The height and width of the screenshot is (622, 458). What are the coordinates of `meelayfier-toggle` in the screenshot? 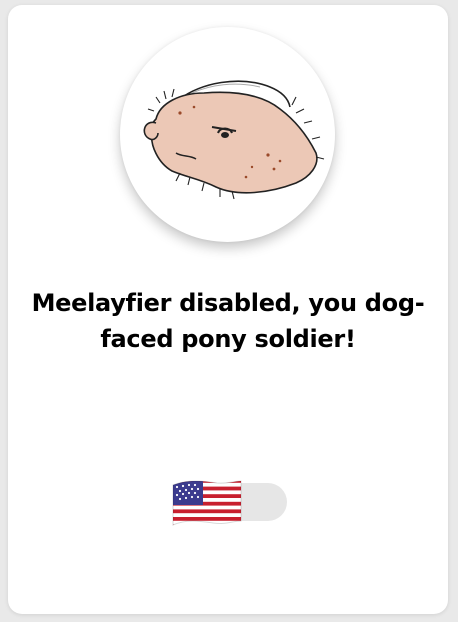 It's located at (229, 503).